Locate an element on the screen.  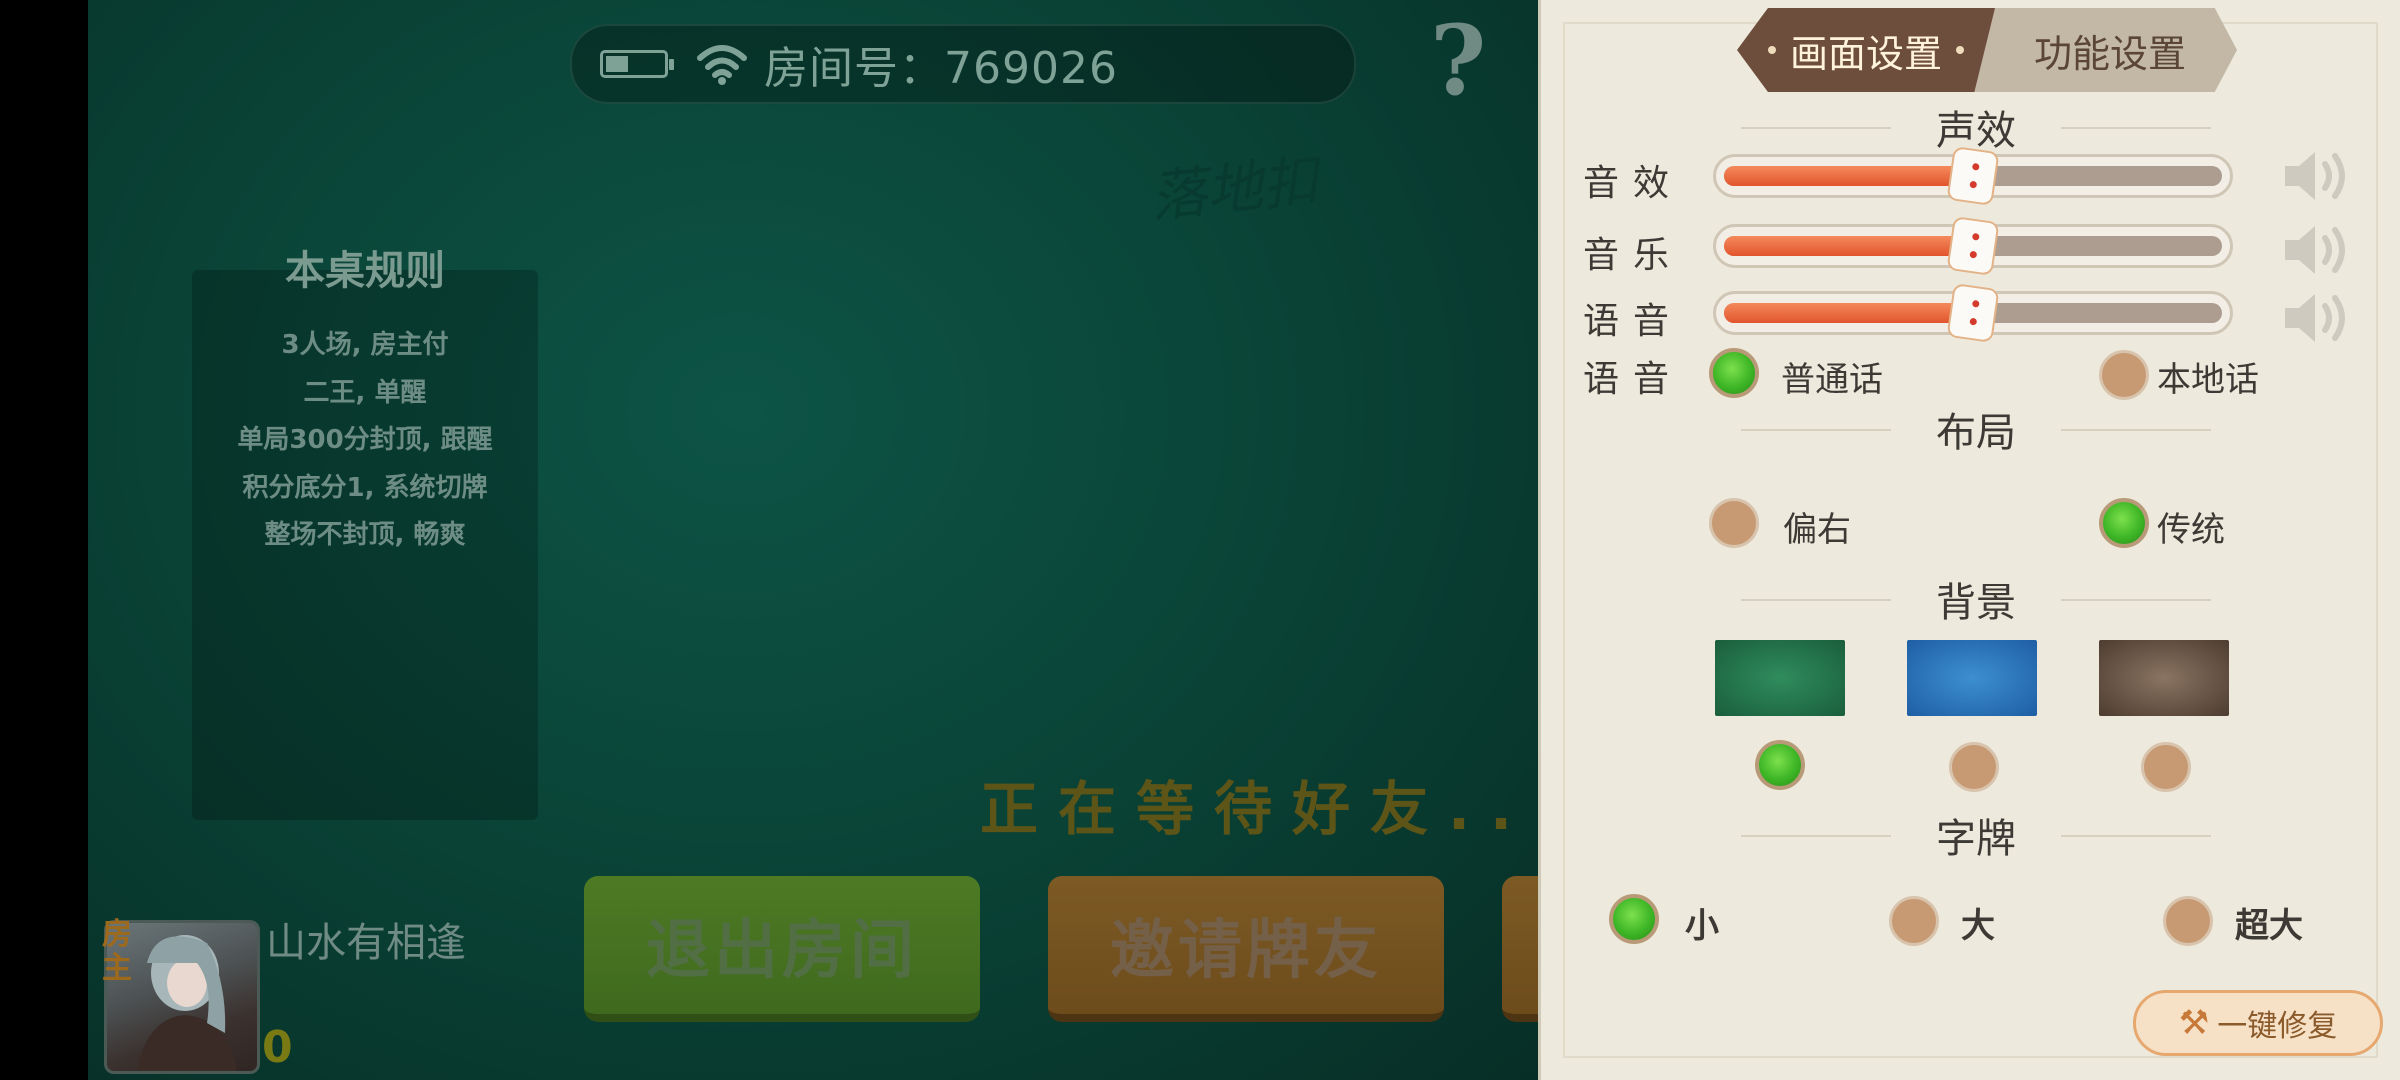
repair-label: 一键修复 is located at coordinates (2277, 1026).